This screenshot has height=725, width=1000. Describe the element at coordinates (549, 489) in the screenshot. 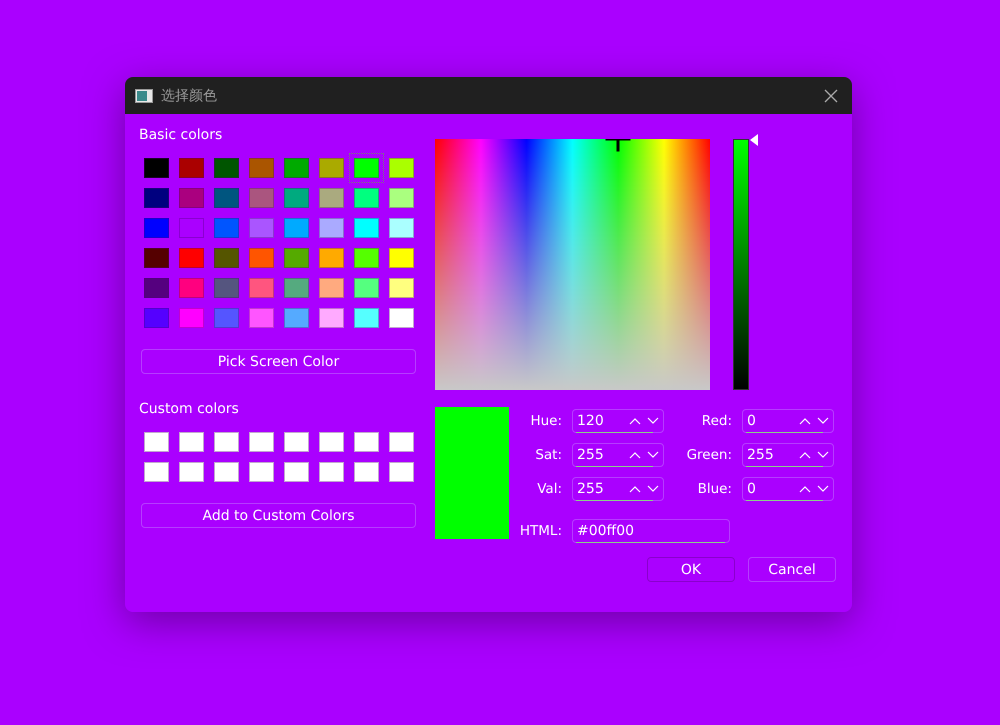

I see `field-label: Val:` at that location.